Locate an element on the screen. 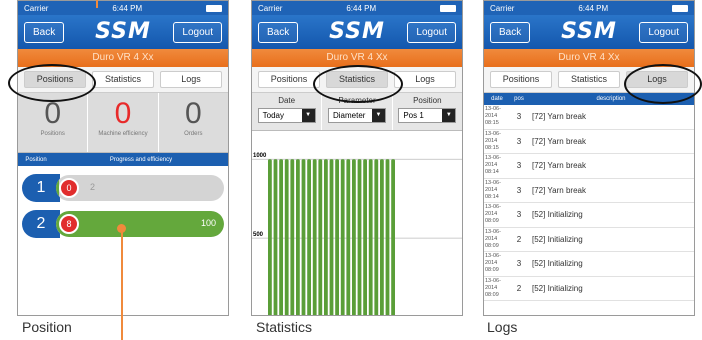 The width and height of the screenshot is (702, 340). progress-fill is located at coordinates (140, 224).